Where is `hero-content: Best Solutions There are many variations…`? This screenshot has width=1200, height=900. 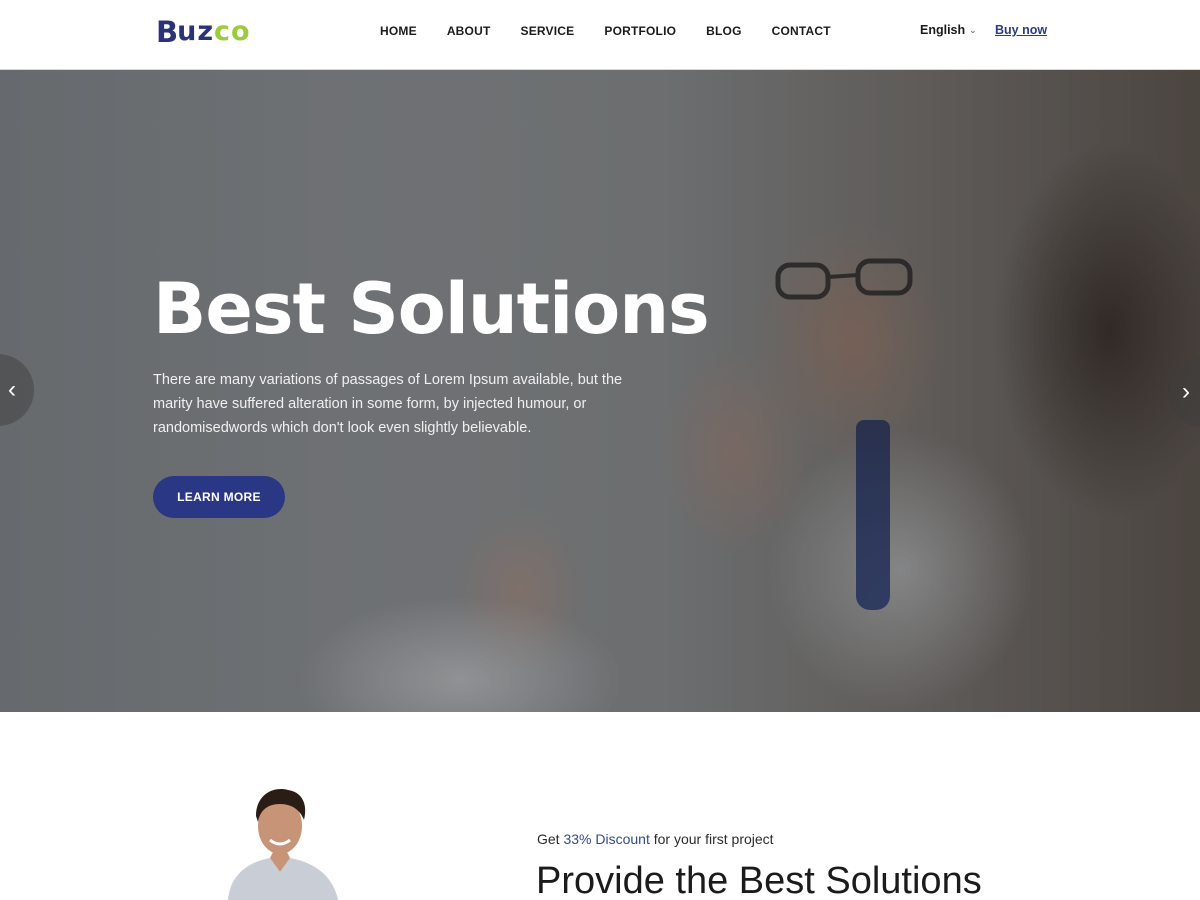
hero-content: Best Solutions There are many variations… is located at coordinates (431, 392).